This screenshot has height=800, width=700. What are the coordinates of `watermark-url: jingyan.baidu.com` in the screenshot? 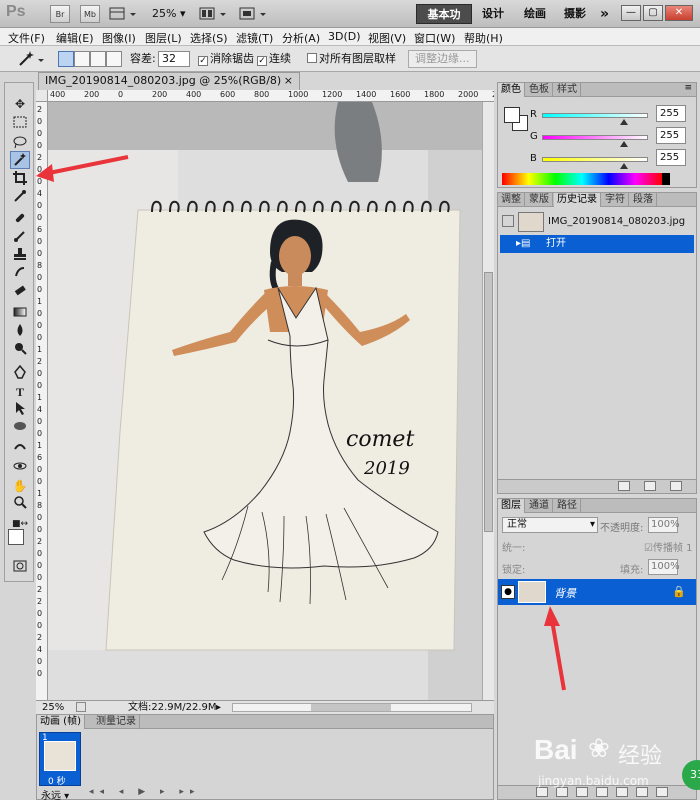 It's located at (593, 781).